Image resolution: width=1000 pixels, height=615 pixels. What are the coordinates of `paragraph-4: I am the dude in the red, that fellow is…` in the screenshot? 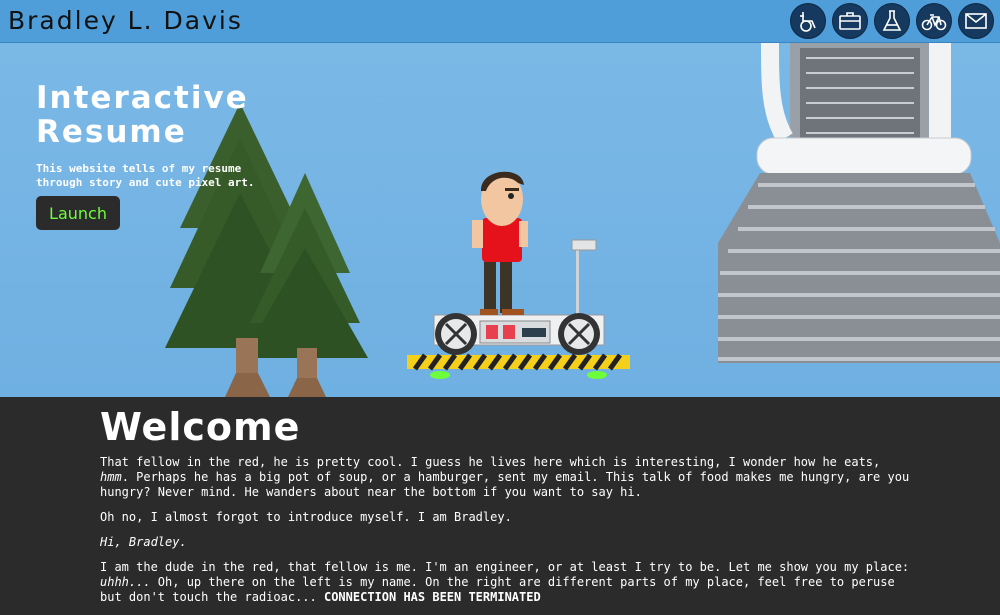 It's located at (505, 582).